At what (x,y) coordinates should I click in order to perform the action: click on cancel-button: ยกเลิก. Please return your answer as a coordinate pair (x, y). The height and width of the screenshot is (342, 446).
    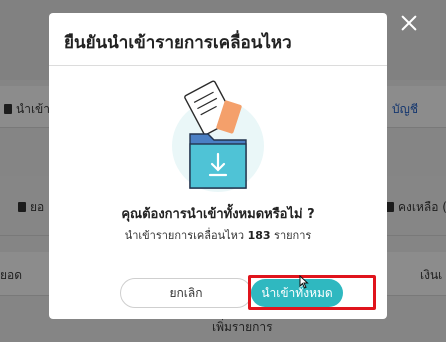
    Looking at the image, I should click on (186, 293).